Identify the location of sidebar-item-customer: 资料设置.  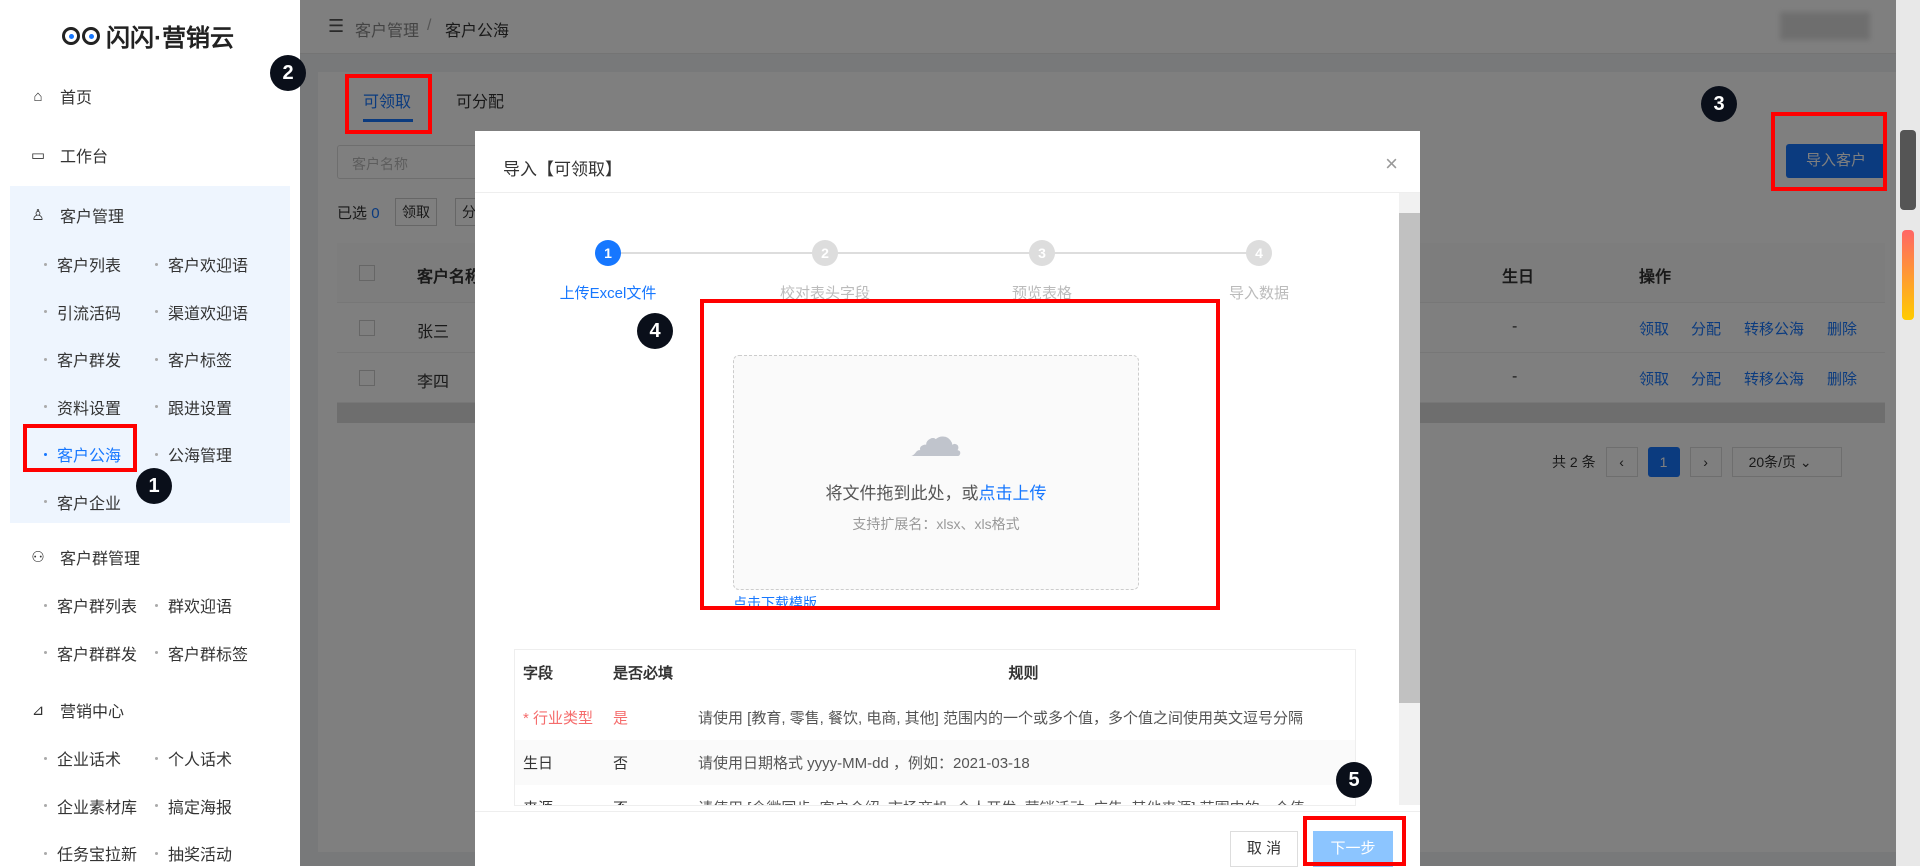
(82, 407).